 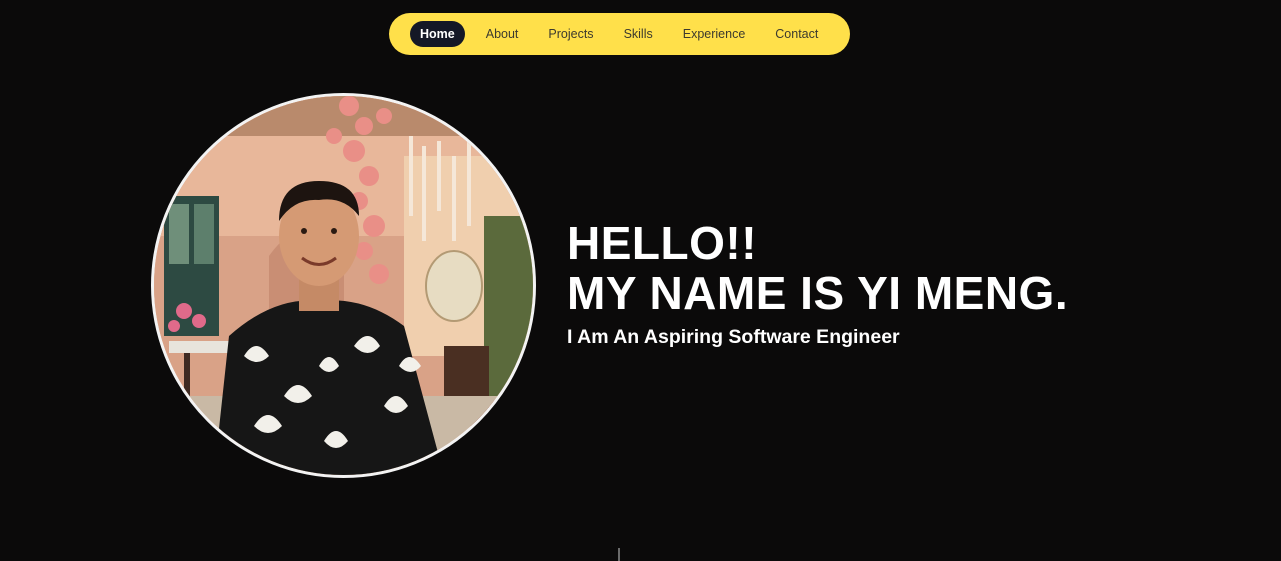 I want to click on hero-greeting: HELLO!!, so click(x=662, y=243).